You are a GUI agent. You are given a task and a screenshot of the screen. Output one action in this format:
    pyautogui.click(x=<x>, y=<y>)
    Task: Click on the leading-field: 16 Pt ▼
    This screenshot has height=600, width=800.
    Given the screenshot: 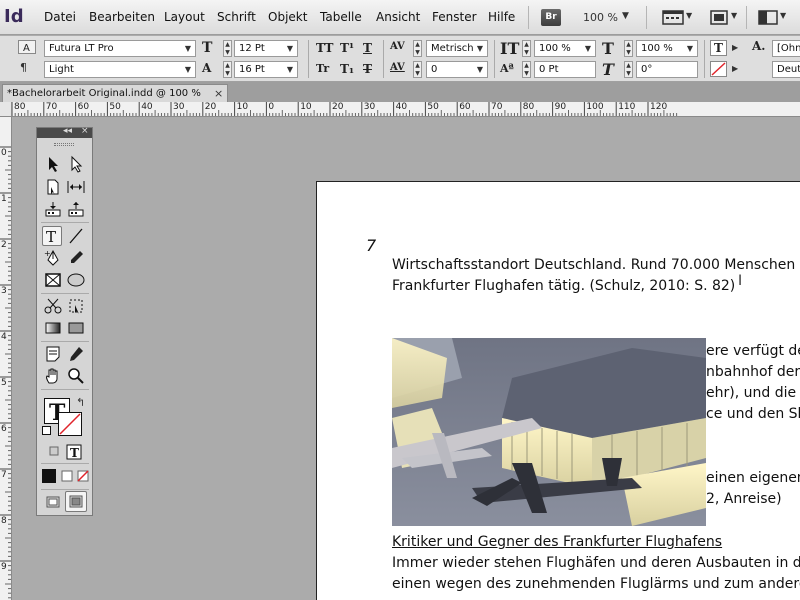 What is the action you would take?
    pyautogui.click(x=266, y=69)
    